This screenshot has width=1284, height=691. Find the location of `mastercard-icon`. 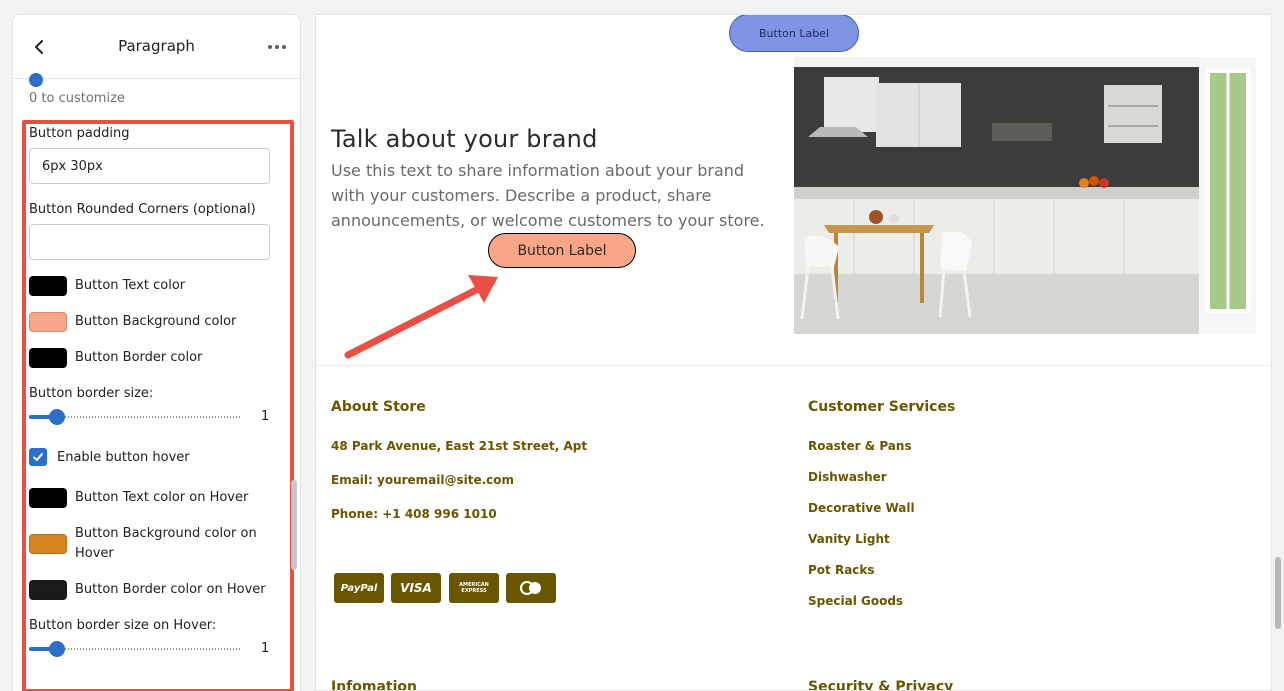

mastercard-icon is located at coordinates (531, 588).